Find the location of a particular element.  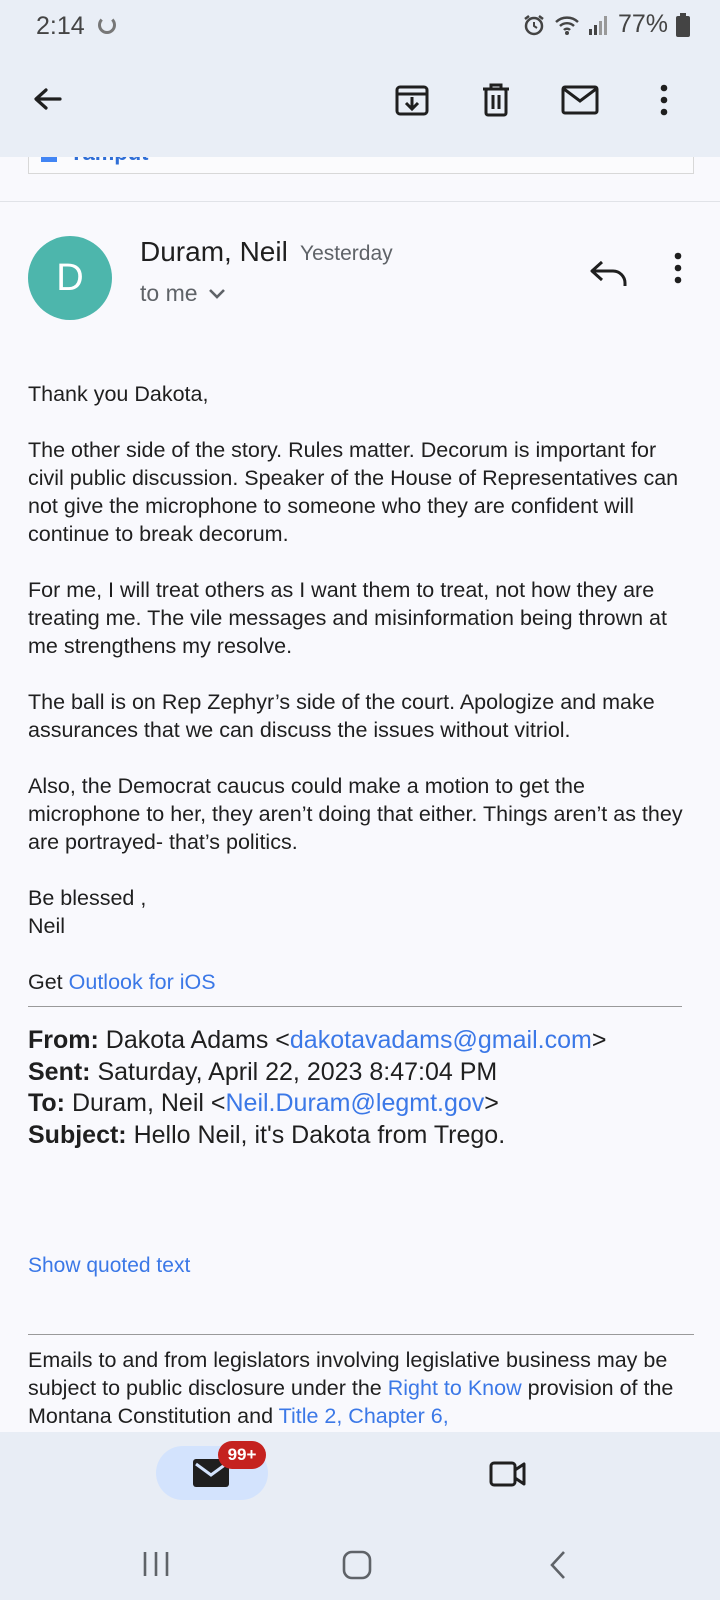

right-to-know-link: Right to Know is located at coordinates (455, 1388).